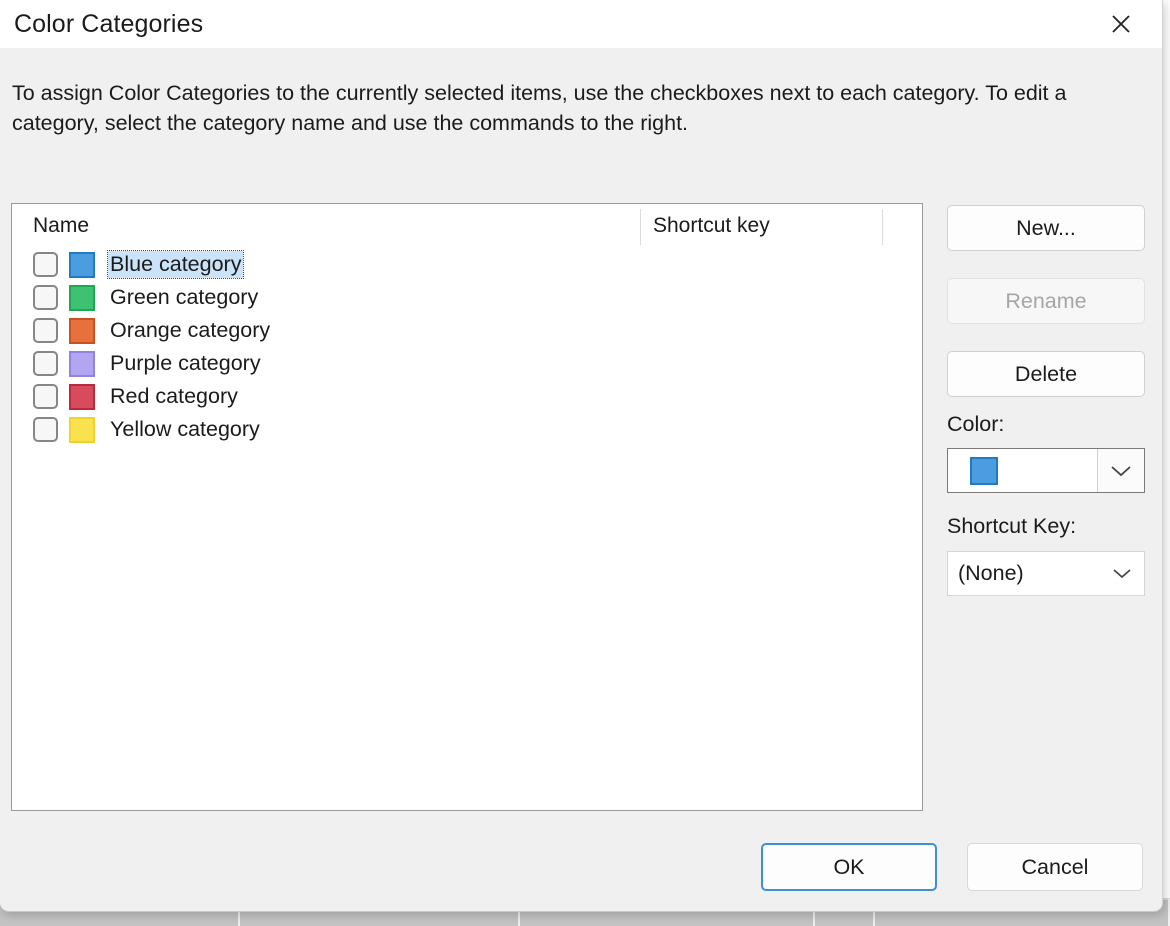 The width and height of the screenshot is (1170, 926). I want to click on delete-category-button: Delete, so click(1046, 374).